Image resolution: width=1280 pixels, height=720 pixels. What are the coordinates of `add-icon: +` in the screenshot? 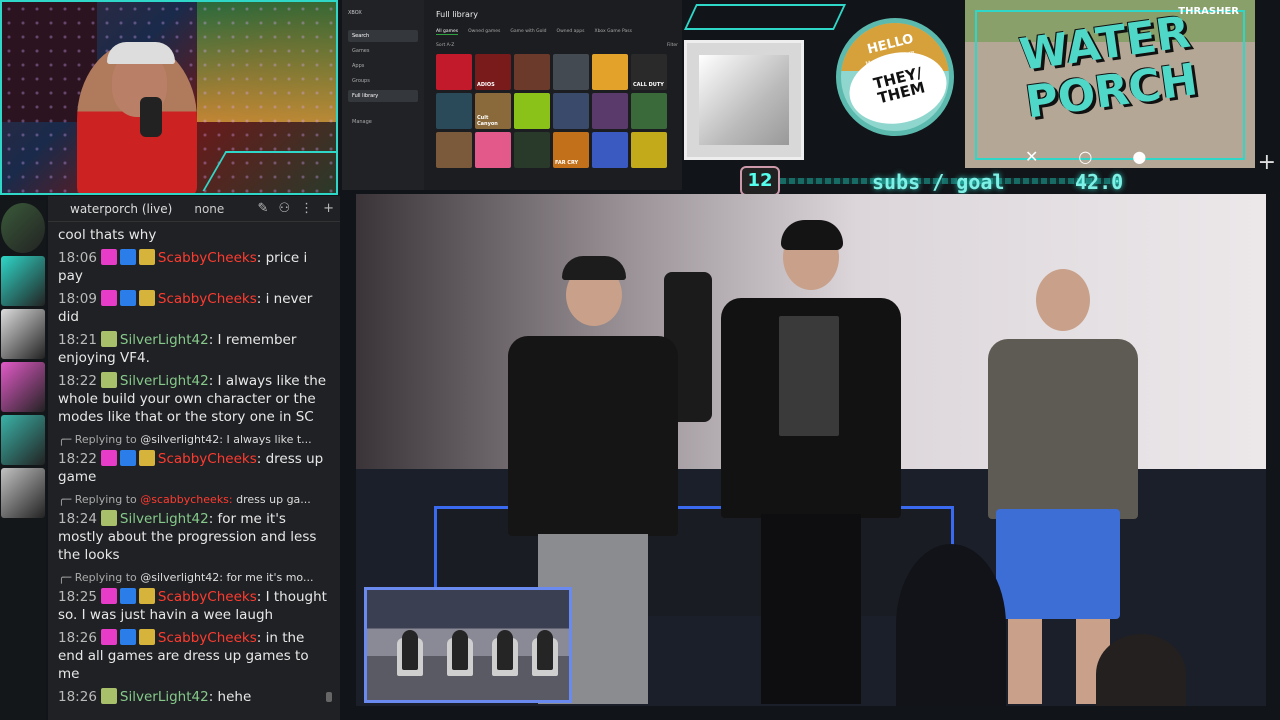 It's located at (328, 208).